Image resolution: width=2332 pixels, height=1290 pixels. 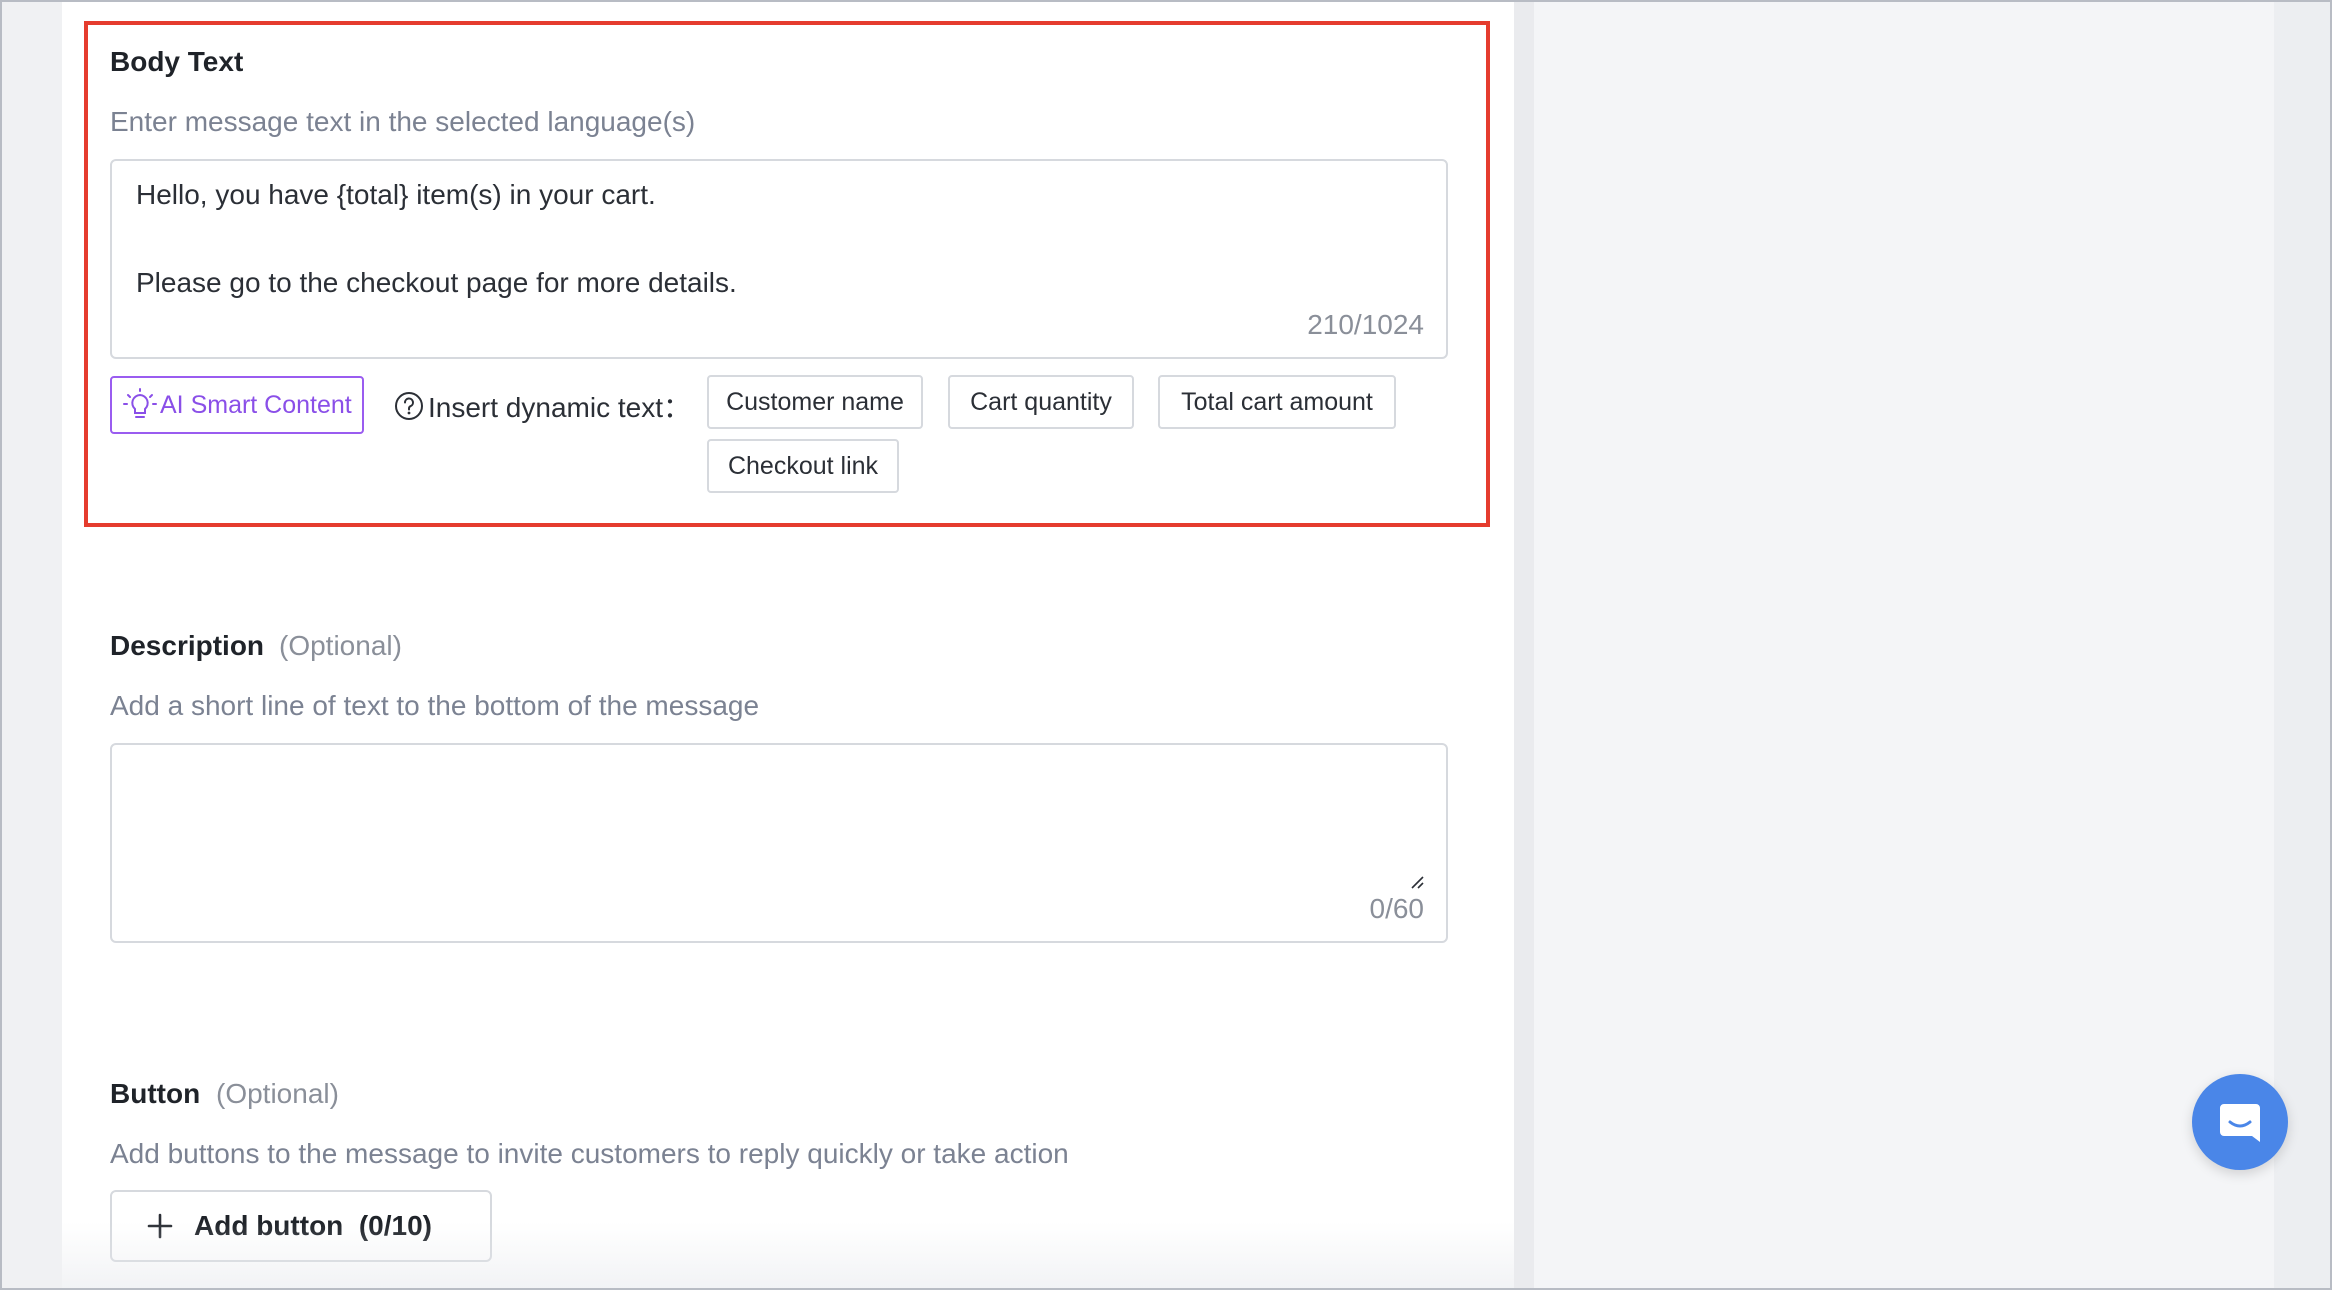 I want to click on body-text-title: Body Text, so click(x=177, y=61).